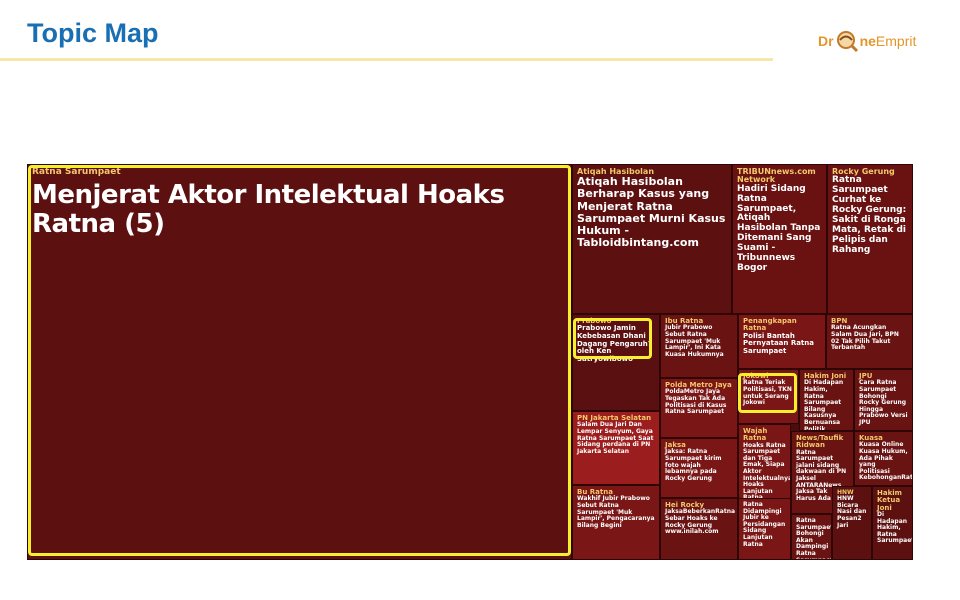 This screenshot has height=600, width=960. Describe the element at coordinates (770, 325) in the screenshot. I see `treemap-cell-label: Penangkapan Ratna` at that location.